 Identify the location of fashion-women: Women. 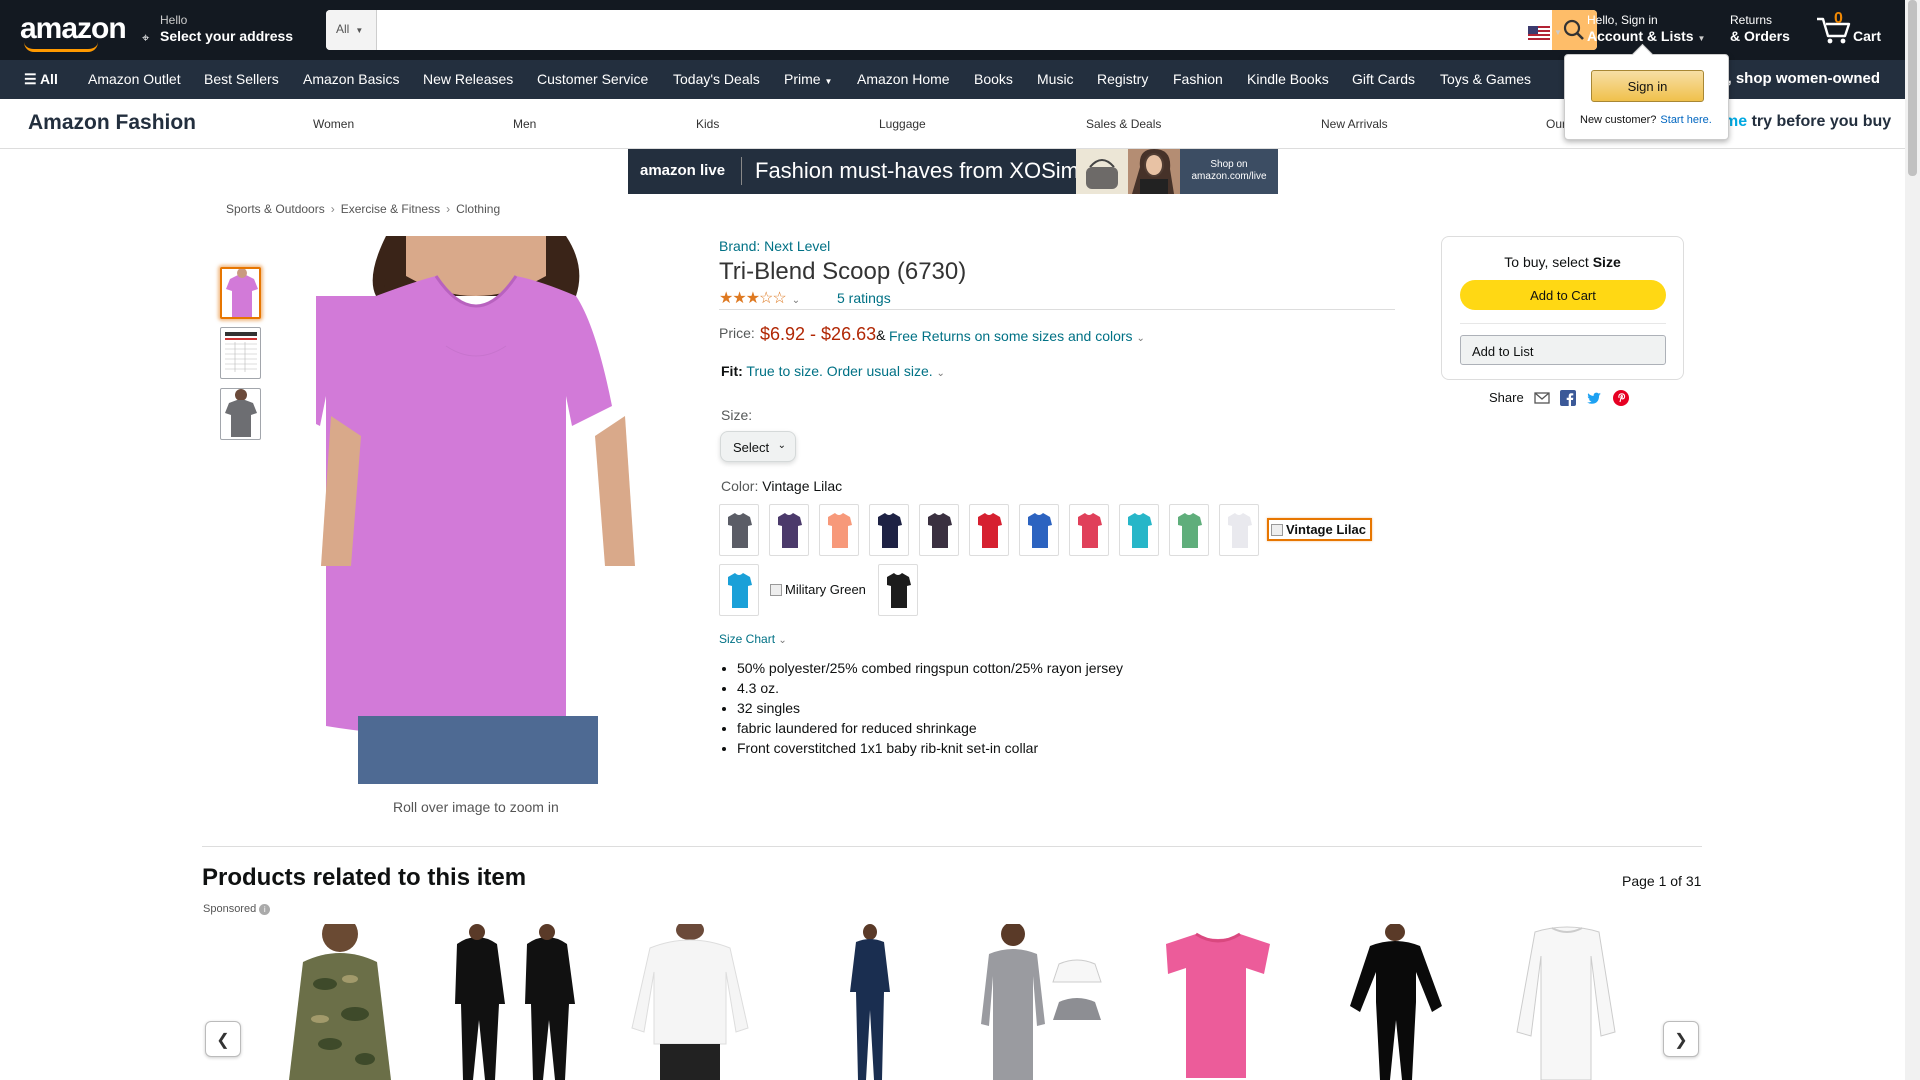
(333, 124).